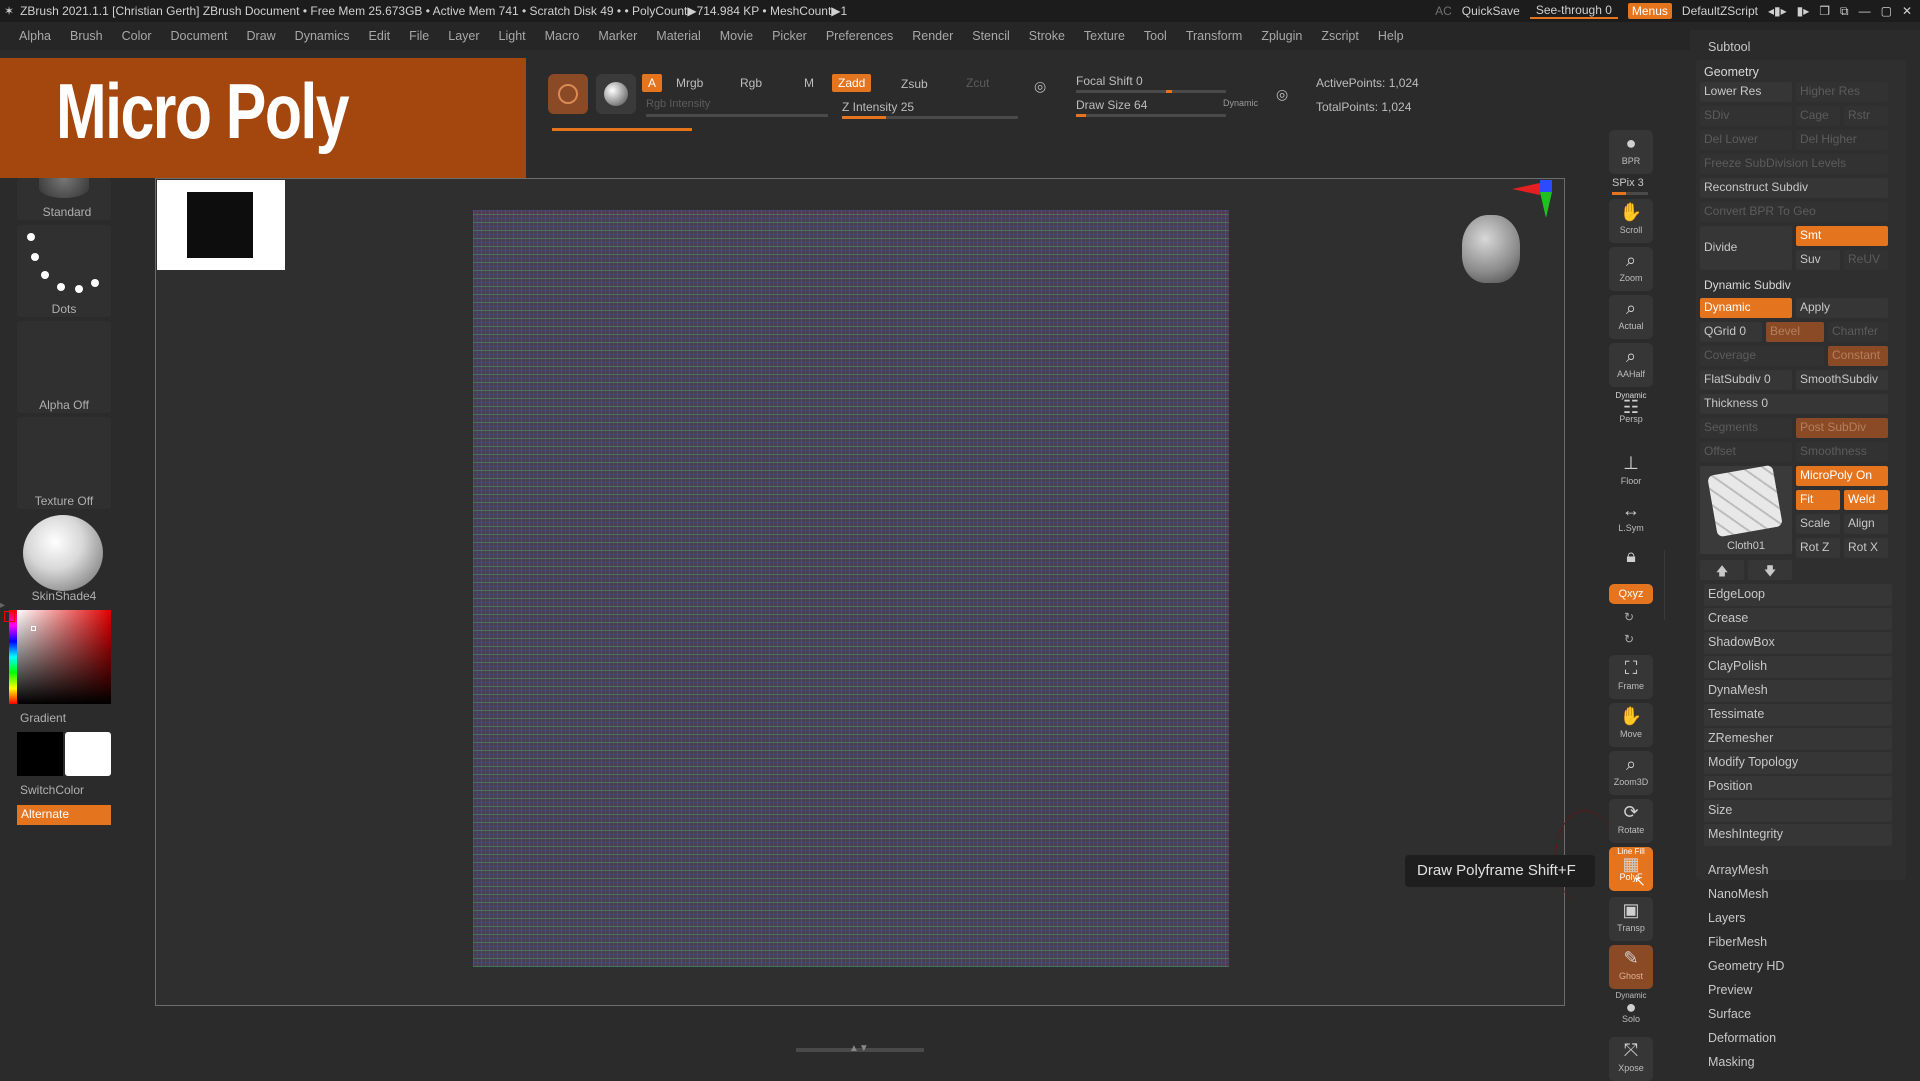  I want to click on del-lower-button: Del Lower, so click(1746, 140).